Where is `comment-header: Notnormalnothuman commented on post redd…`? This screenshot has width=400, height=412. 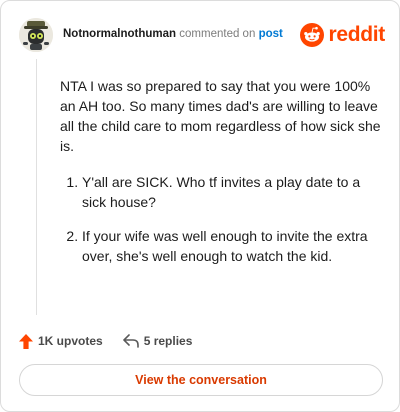 comment-header: Notnormalnothuman commented on post redd… is located at coordinates (202, 35).